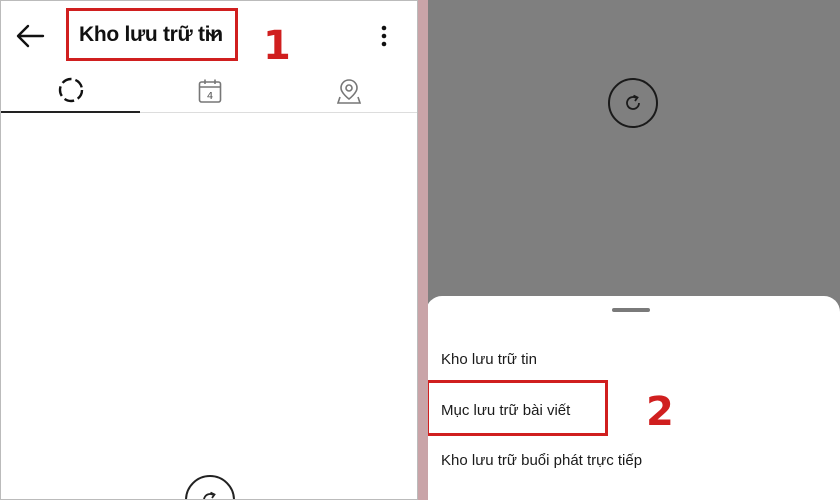  Describe the element at coordinates (505, 410) in the screenshot. I see `menu-item-post-archive: Mục lưu trữ bài viết` at that location.